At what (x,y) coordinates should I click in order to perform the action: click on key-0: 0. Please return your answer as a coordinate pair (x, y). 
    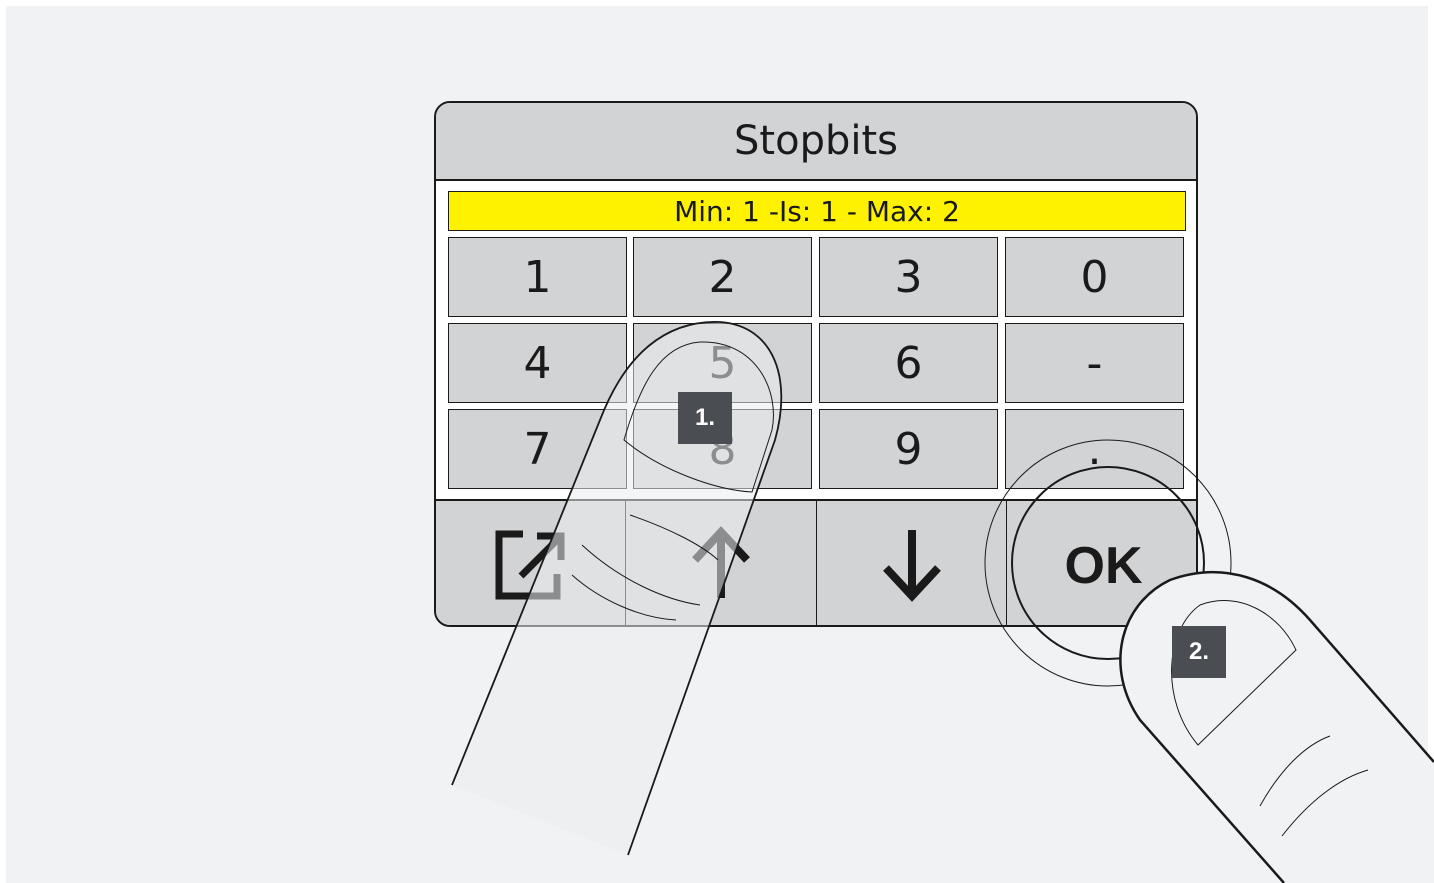
    Looking at the image, I should click on (1094, 277).